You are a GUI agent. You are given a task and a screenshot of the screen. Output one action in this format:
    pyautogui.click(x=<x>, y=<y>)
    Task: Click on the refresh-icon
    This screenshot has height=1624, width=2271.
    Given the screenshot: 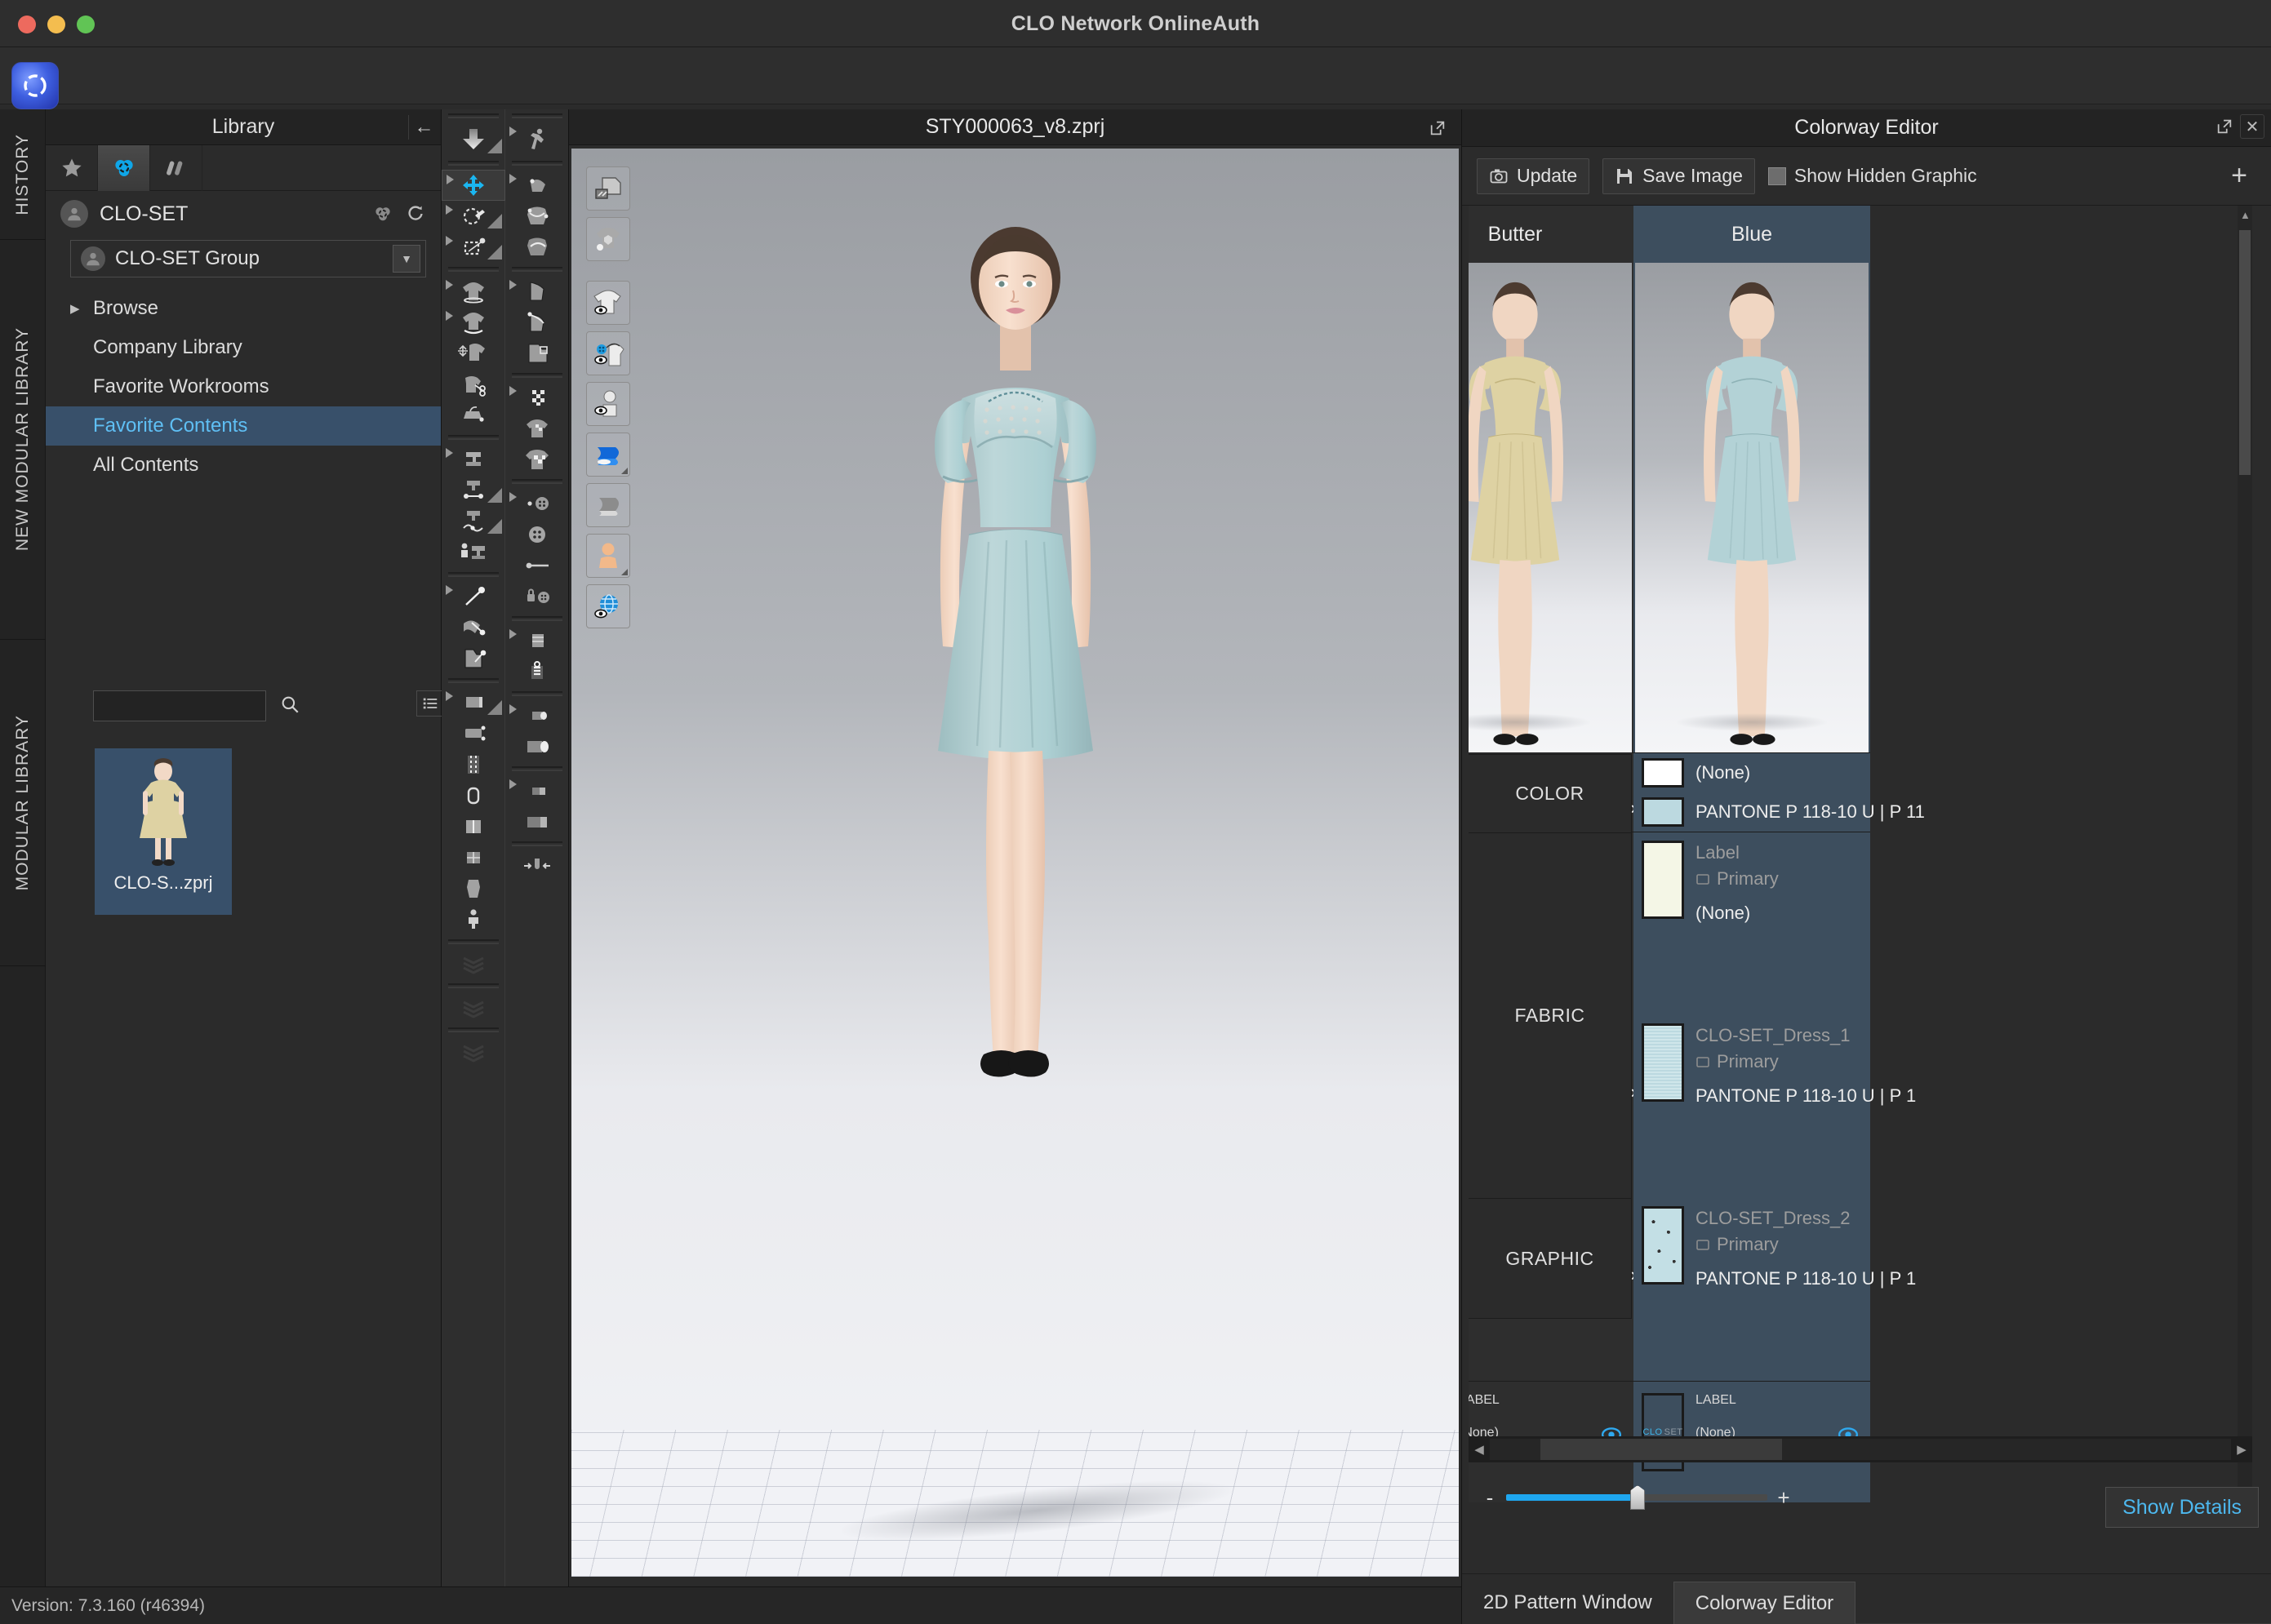 What is the action you would take?
    pyautogui.click(x=415, y=213)
    